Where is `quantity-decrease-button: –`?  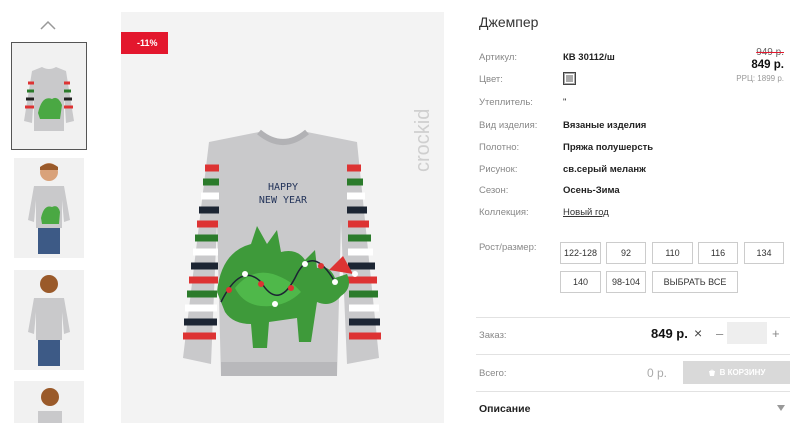 quantity-decrease-button: – is located at coordinates (719, 333).